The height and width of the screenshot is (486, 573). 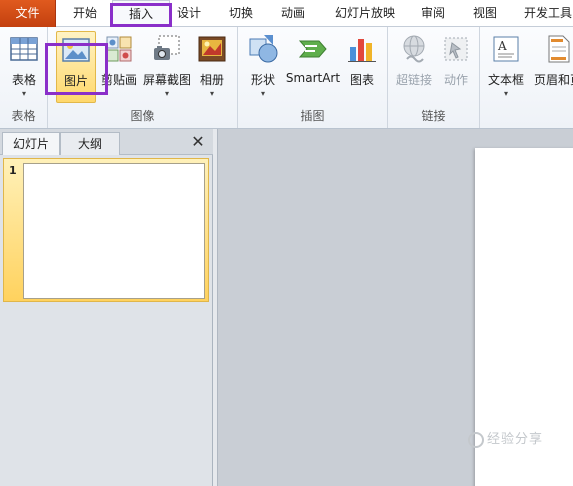 I want to click on group-label-links: 链接, so click(x=433, y=116).